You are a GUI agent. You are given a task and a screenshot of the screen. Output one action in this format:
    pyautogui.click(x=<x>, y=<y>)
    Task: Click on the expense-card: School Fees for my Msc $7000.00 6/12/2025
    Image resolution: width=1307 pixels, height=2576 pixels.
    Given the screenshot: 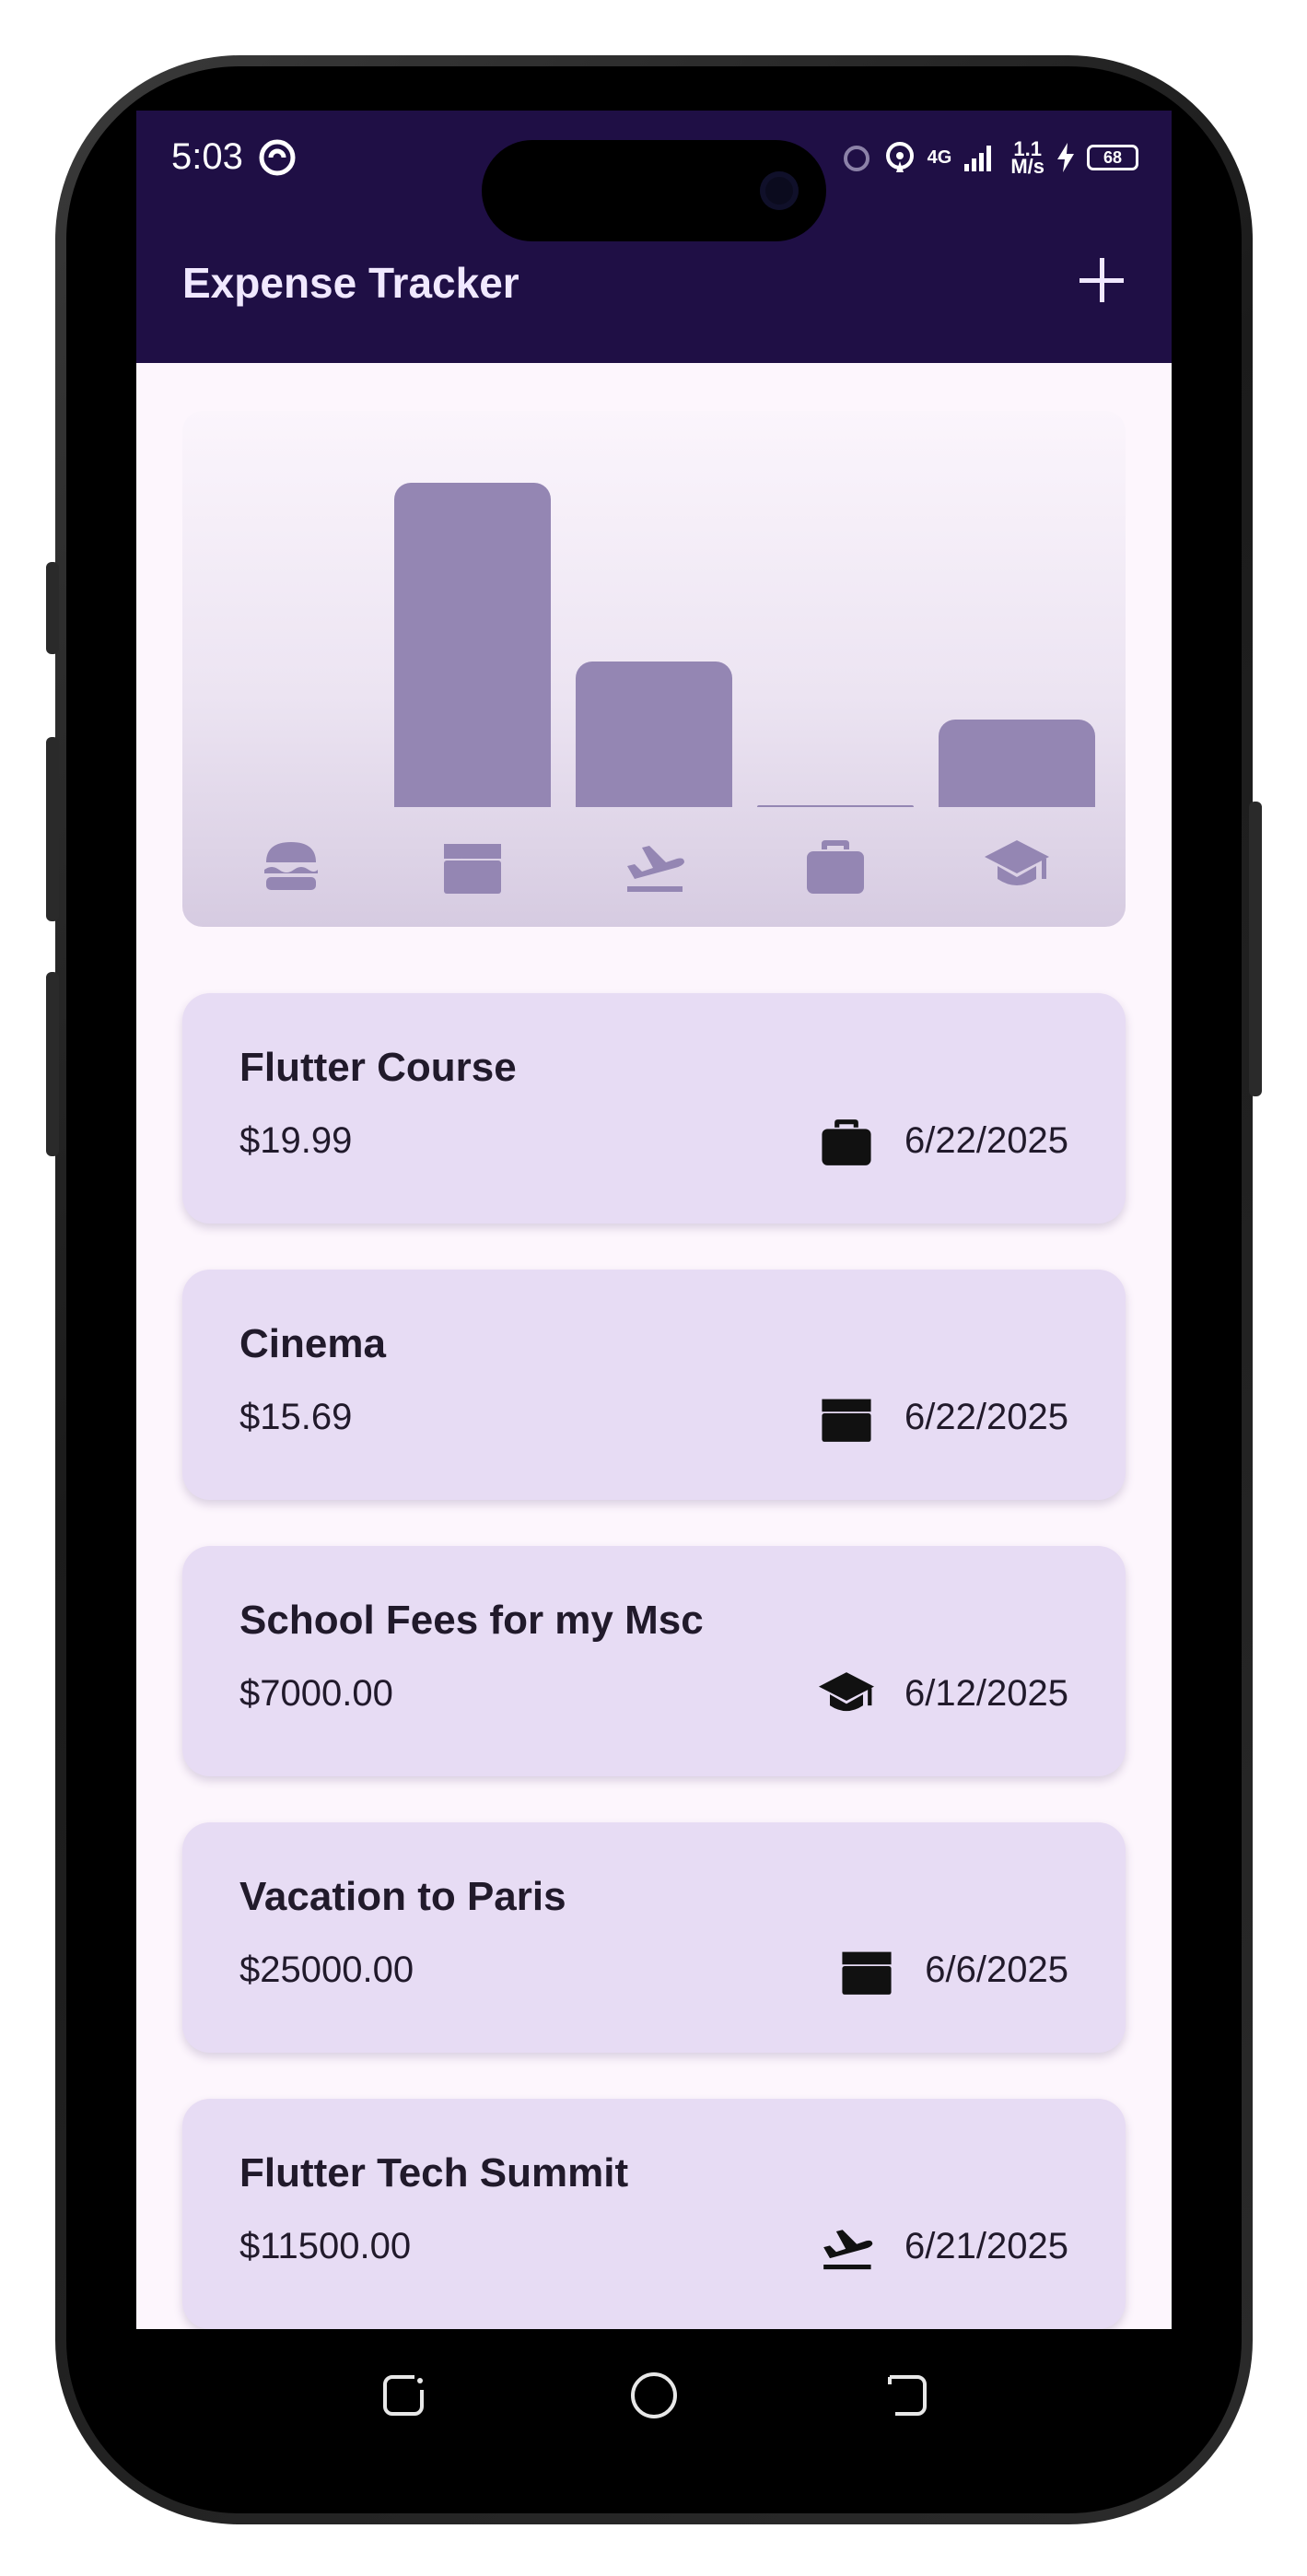 What is the action you would take?
    pyautogui.click(x=654, y=1661)
    